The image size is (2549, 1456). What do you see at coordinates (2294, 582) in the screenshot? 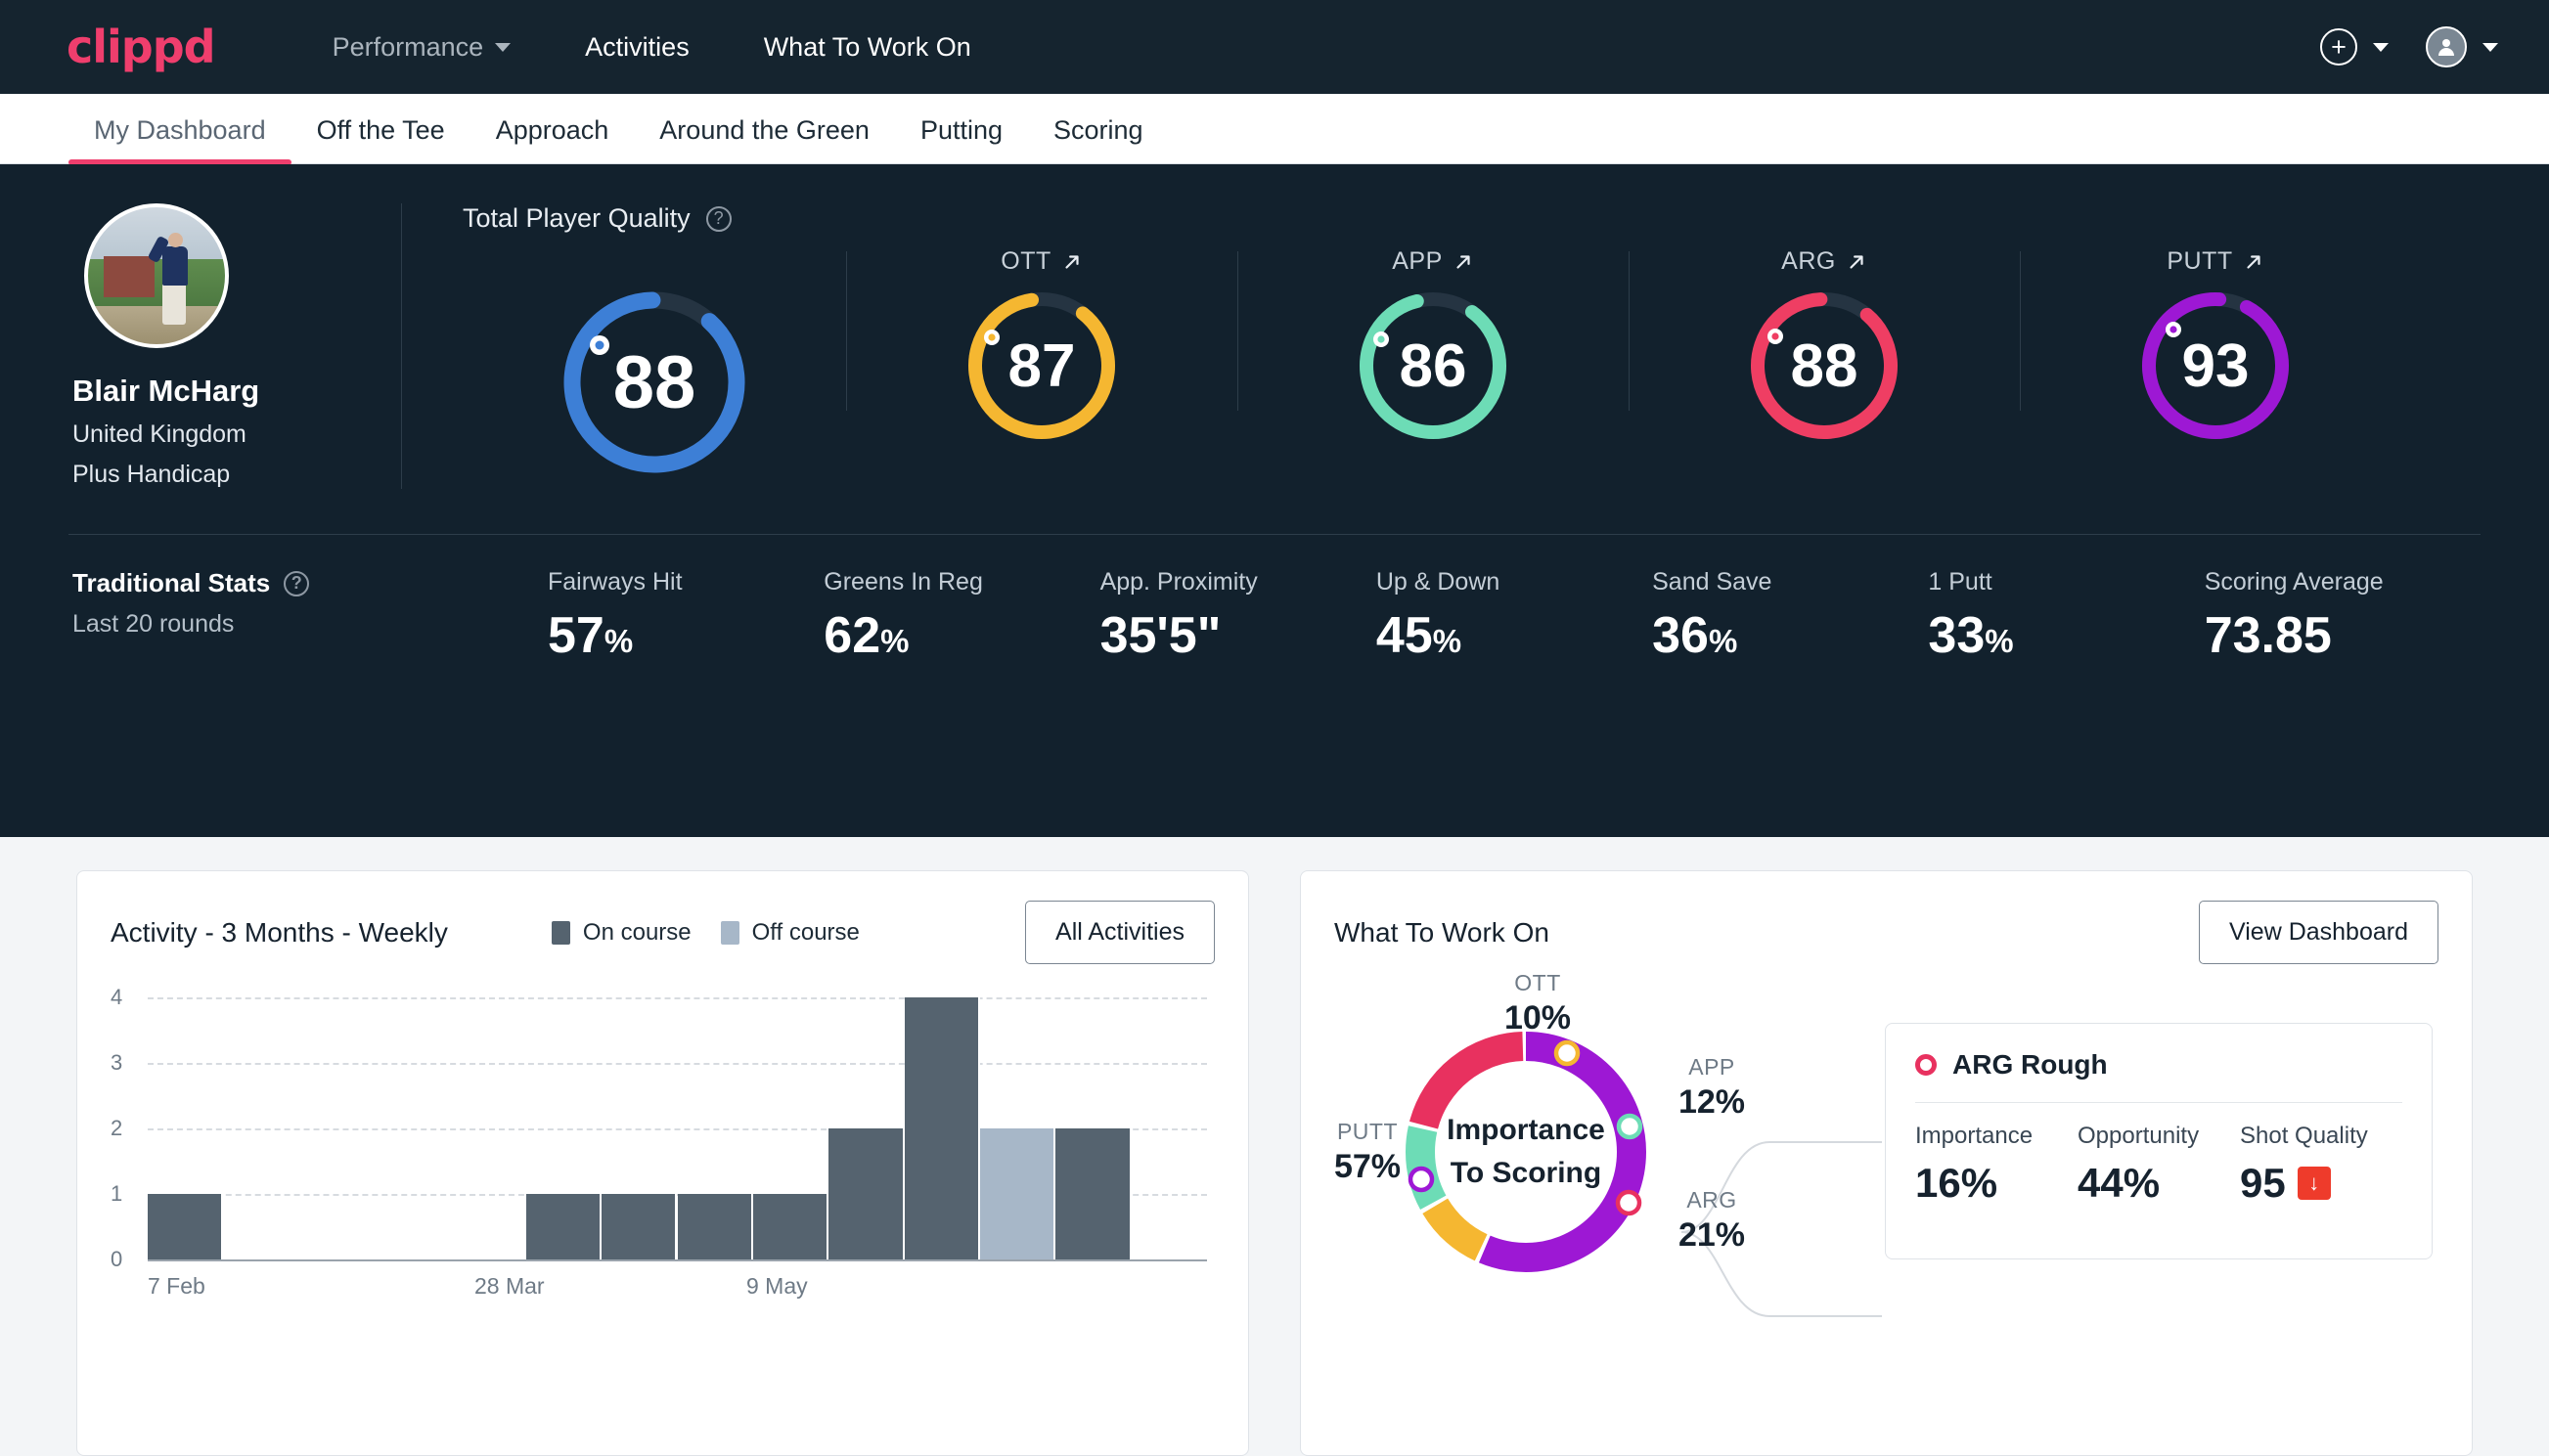
I see `stat-label: Scoring Average` at bounding box center [2294, 582].